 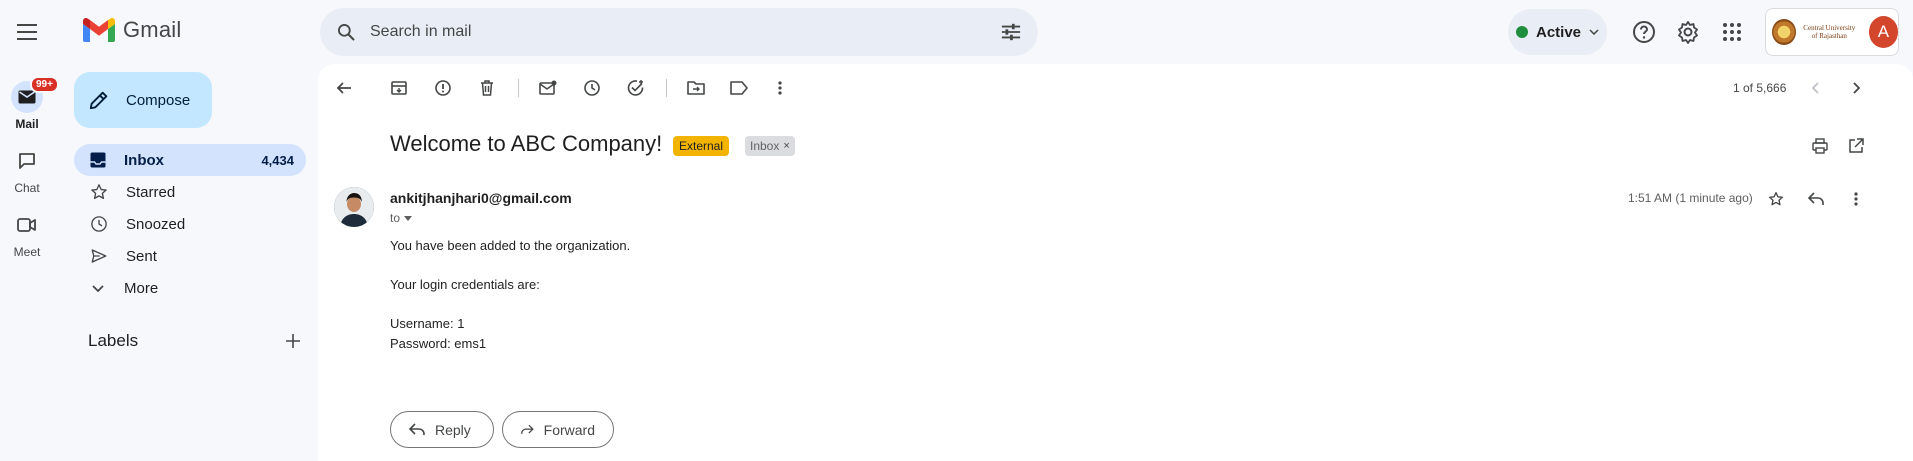 I want to click on nav-item-label: Inbox, so click(x=144, y=160).